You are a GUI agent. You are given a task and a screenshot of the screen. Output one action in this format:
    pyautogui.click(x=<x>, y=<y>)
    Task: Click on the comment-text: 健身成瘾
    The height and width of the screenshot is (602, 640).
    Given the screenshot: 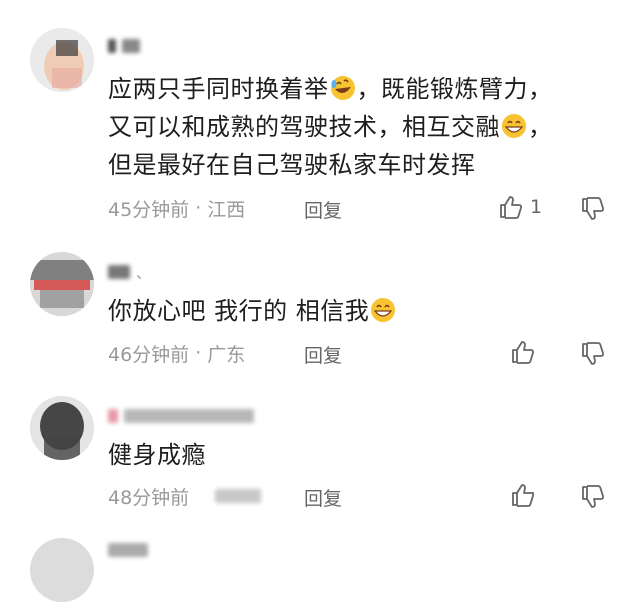 What is the action you would take?
    pyautogui.click(x=157, y=455)
    